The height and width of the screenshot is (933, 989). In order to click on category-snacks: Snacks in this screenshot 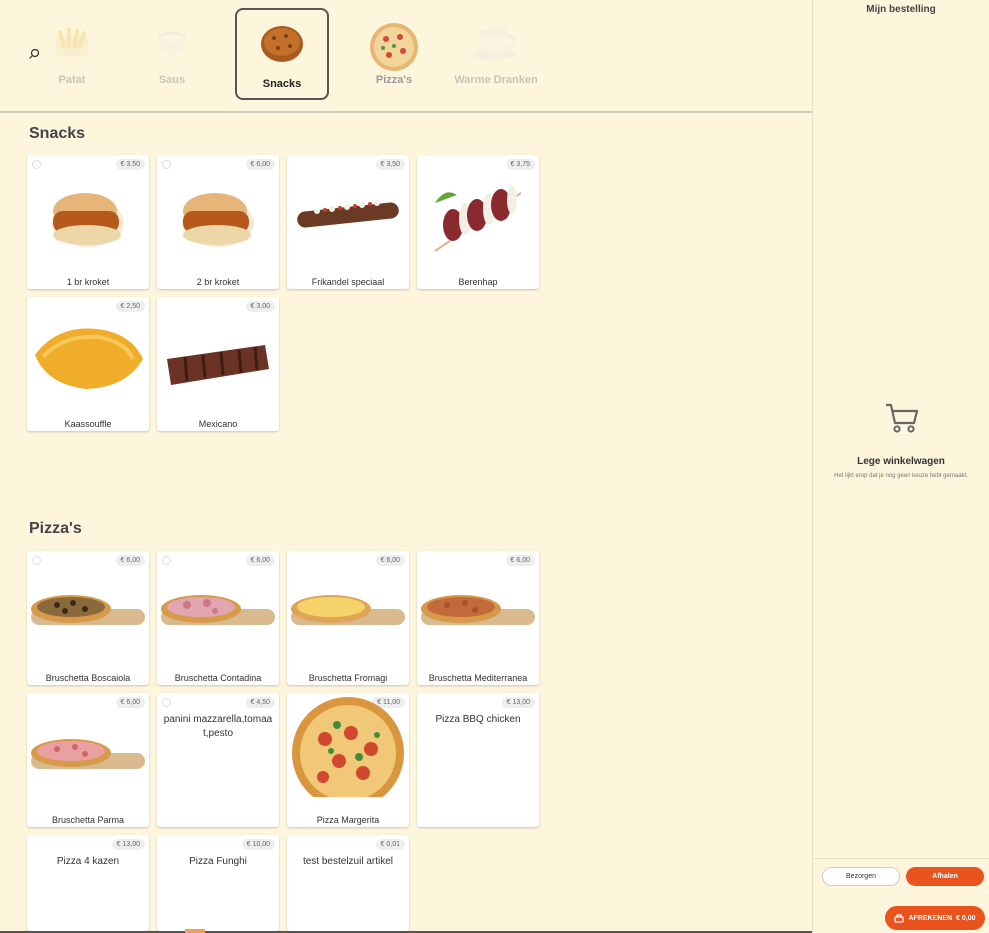, I will do `click(282, 54)`.